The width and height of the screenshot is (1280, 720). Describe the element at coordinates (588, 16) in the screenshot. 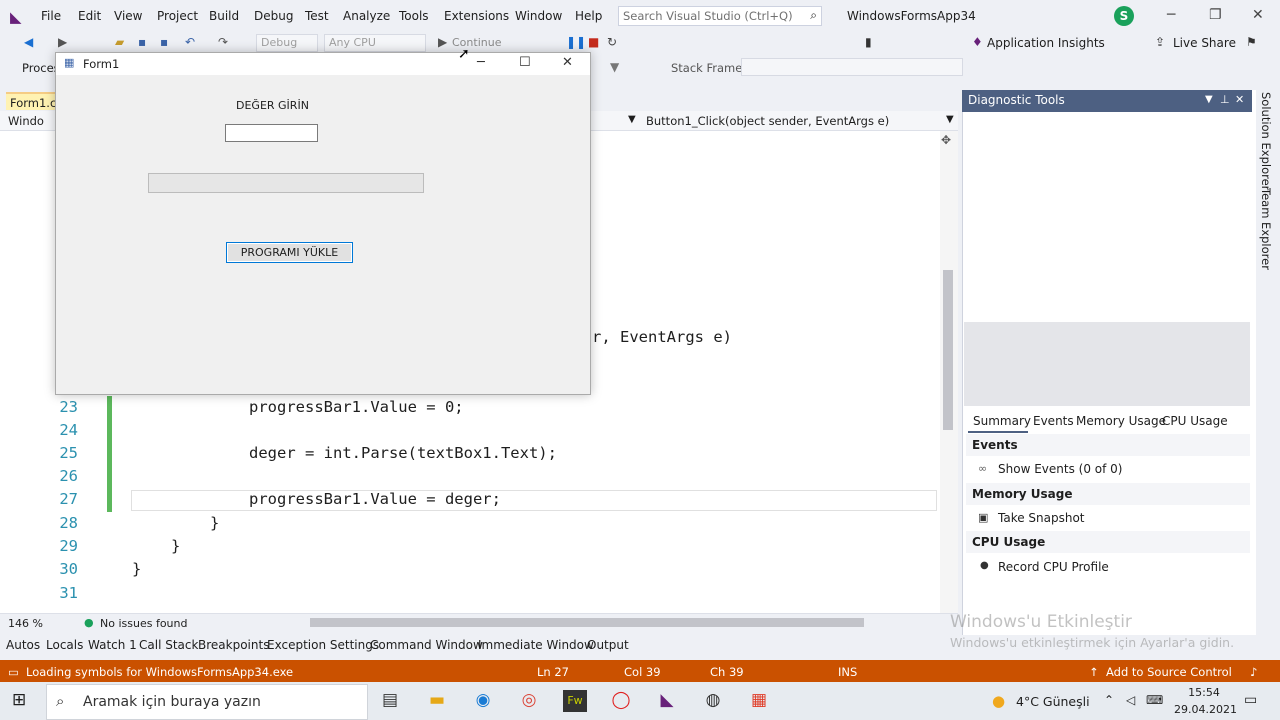

I see `menu-help: Help` at that location.